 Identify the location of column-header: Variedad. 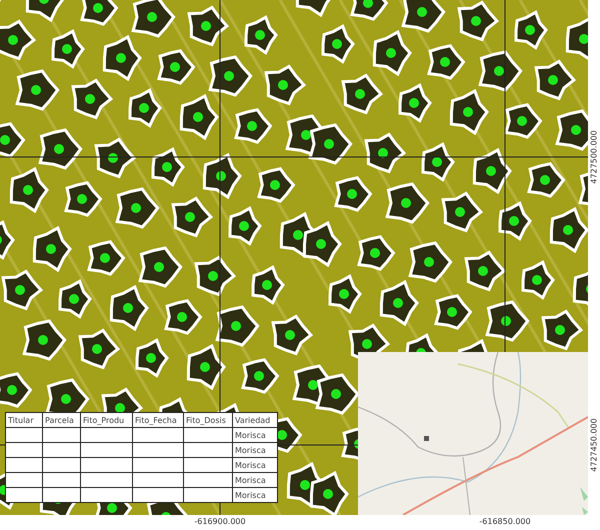
(255, 420).